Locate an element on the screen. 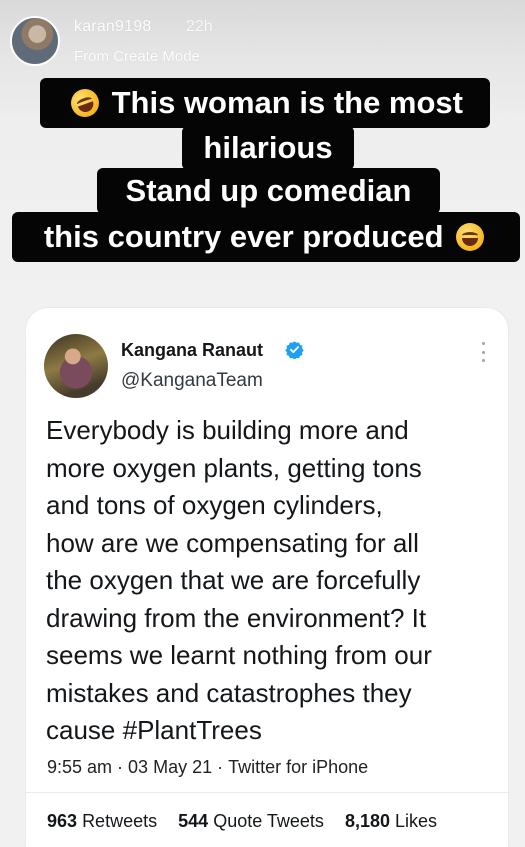 The height and width of the screenshot is (847, 525). quote-tweets-count: 544 is located at coordinates (193, 821).